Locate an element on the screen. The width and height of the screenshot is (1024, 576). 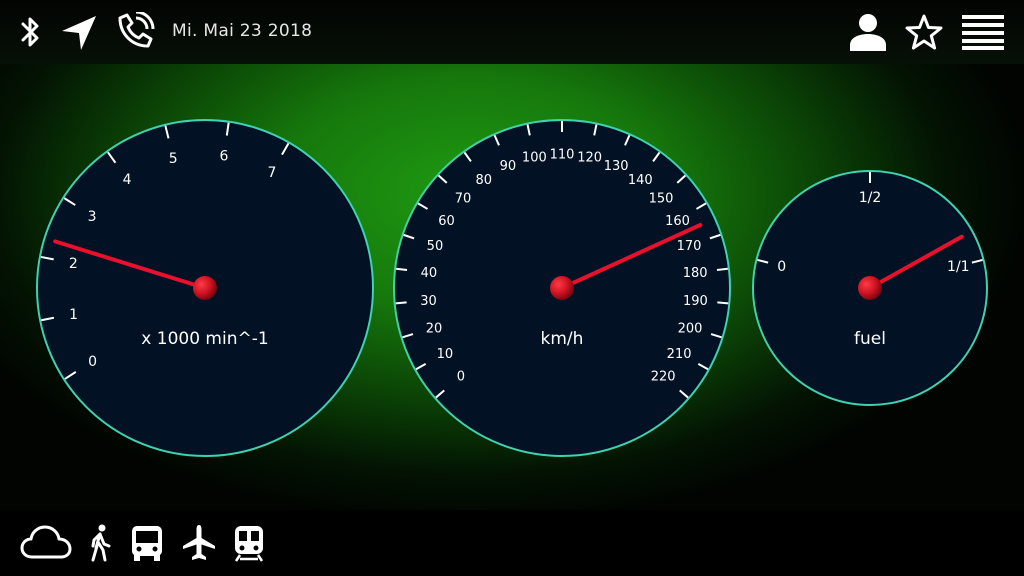
tachometer-tick-label: 0 is located at coordinates (92, 362).